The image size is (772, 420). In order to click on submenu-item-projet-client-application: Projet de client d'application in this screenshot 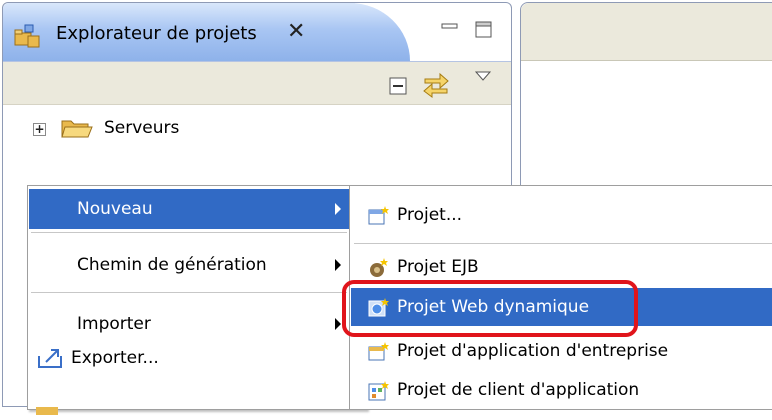, I will do `click(561, 390)`.